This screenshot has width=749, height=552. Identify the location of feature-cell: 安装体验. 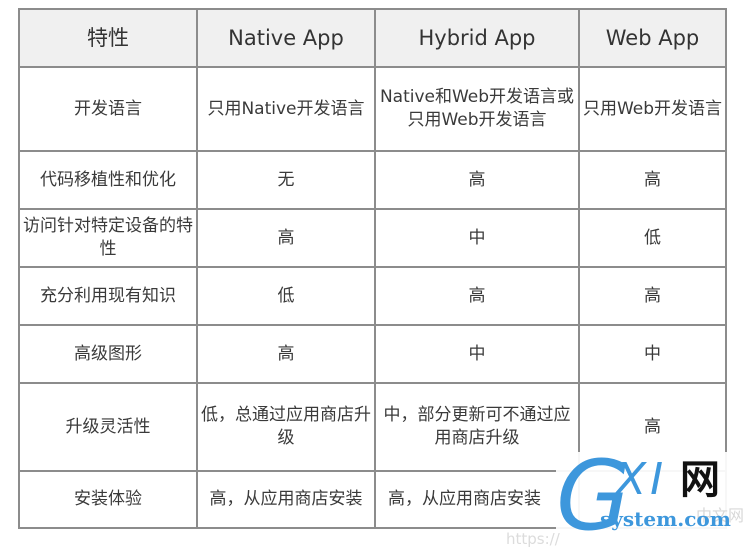
(108, 499).